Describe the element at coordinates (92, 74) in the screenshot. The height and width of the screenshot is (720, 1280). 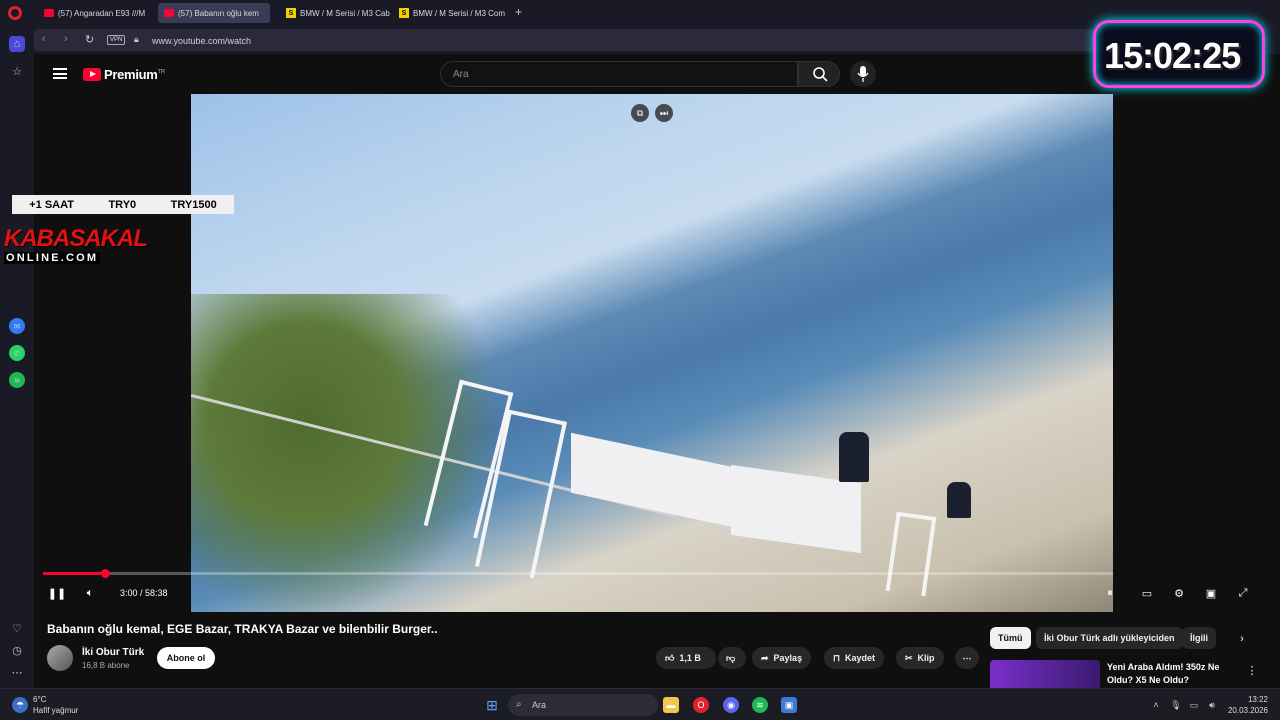
I see `youtube-logo-icon` at that location.